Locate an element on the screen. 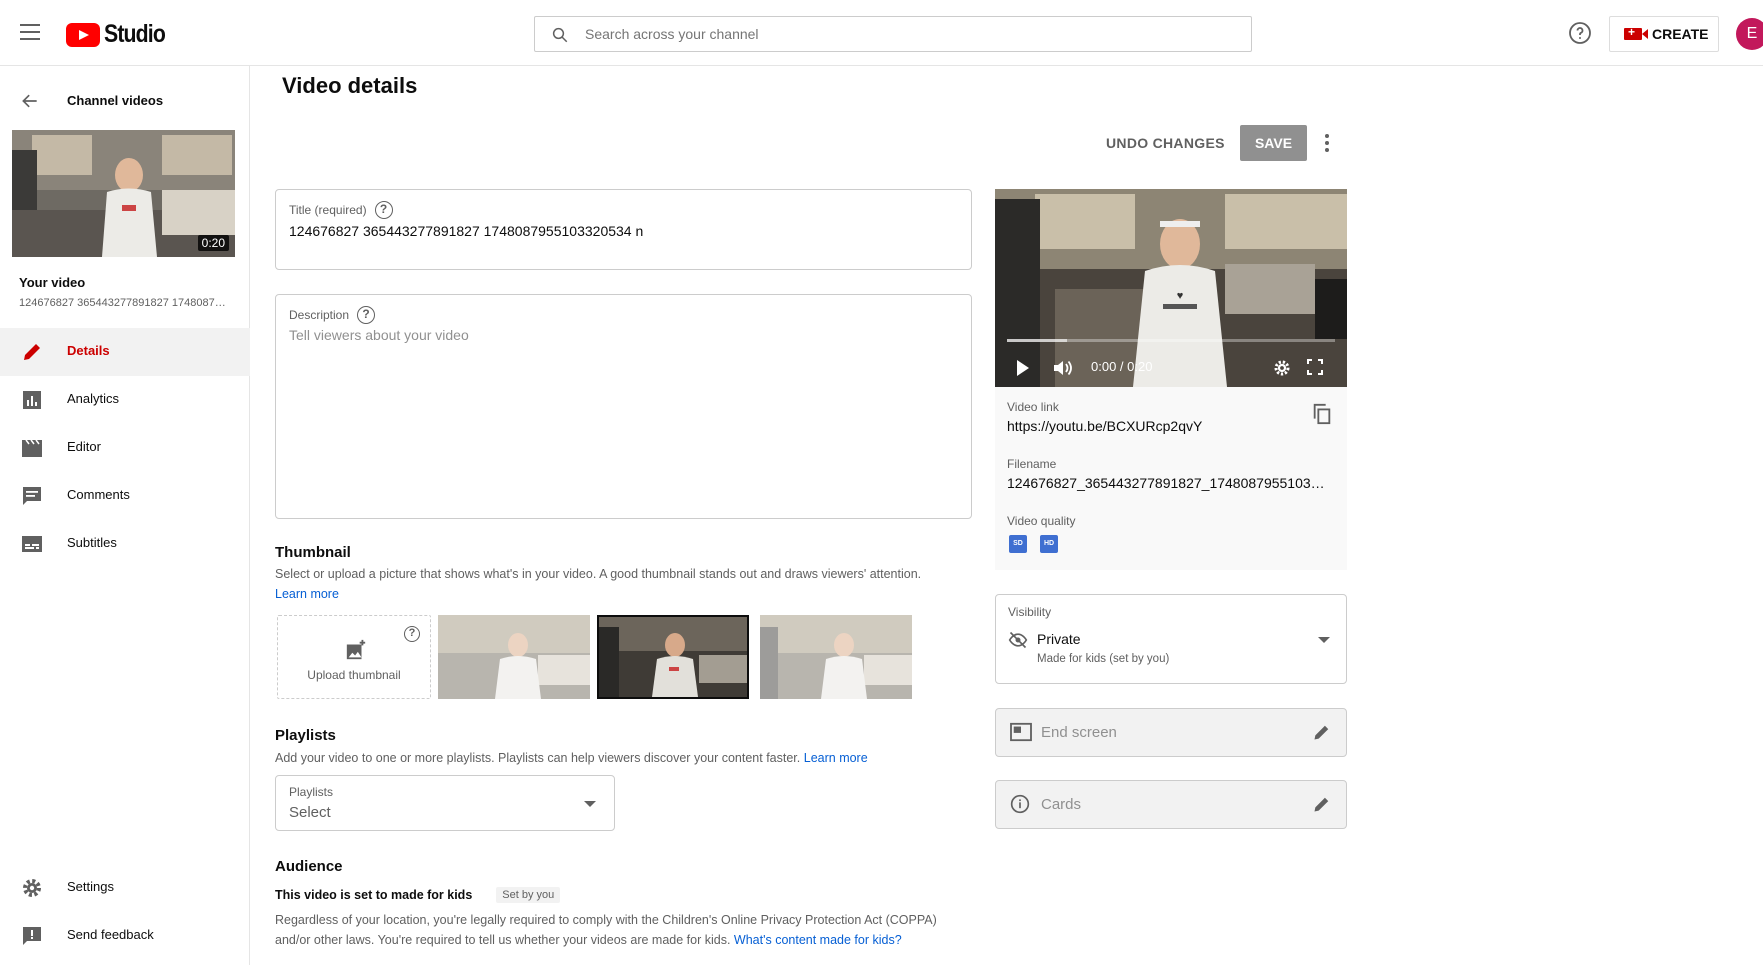  studio-logo: Studio is located at coordinates (121, 34).